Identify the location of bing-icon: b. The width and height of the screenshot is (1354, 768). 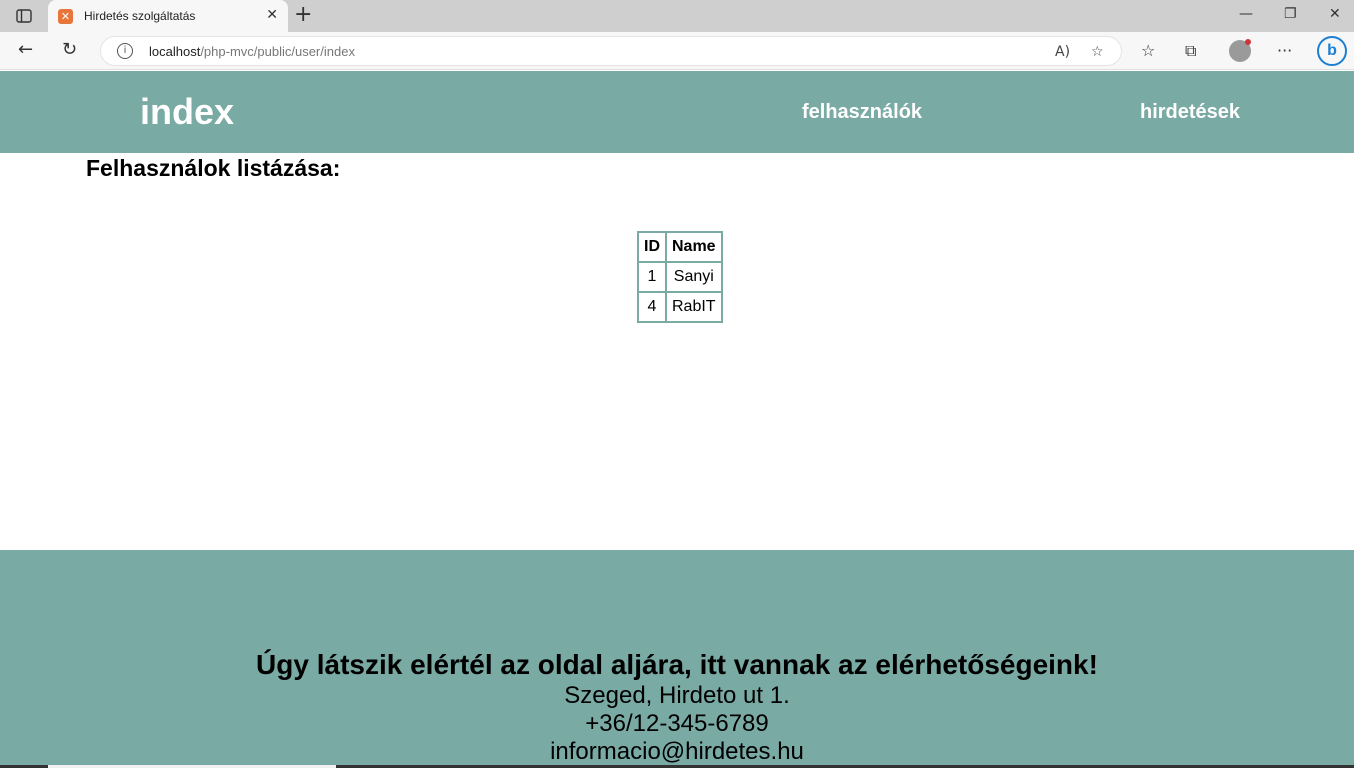
(1332, 51).